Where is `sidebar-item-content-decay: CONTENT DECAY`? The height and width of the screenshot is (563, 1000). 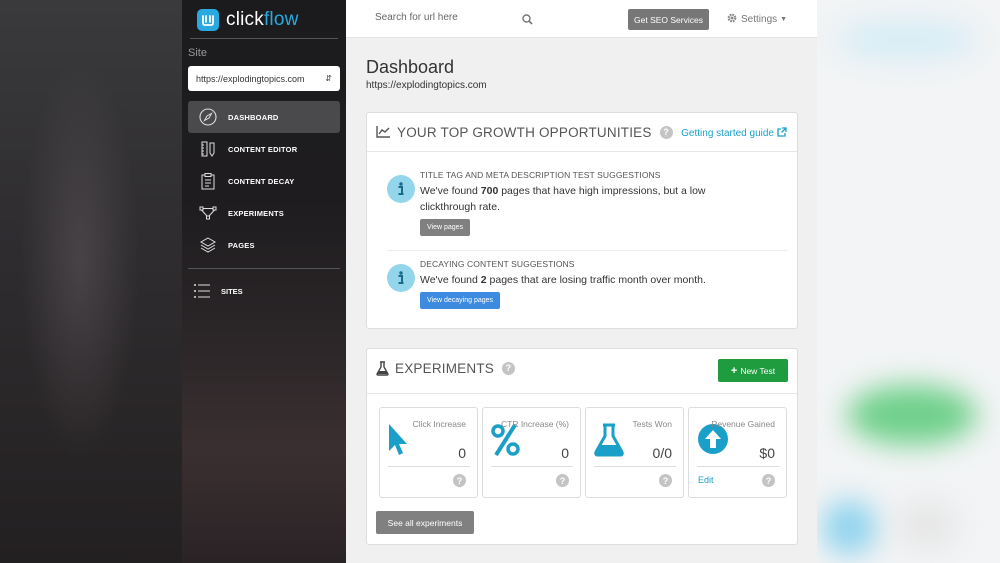 sidebar-item-content-decay: CONTENT DECAY is located at coordinates (264, 181).